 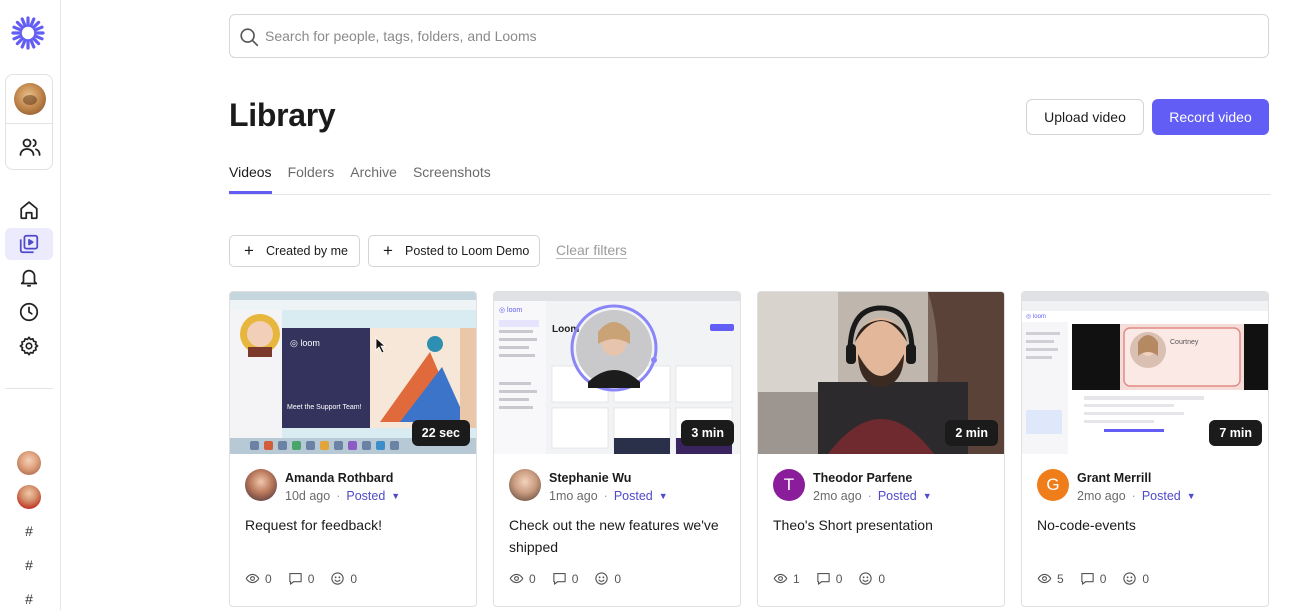 What do you see at coordinates (1085, 117) in the screenshot?
I see `upload-video-button: Upload video` at bounding box center [1085, 117].